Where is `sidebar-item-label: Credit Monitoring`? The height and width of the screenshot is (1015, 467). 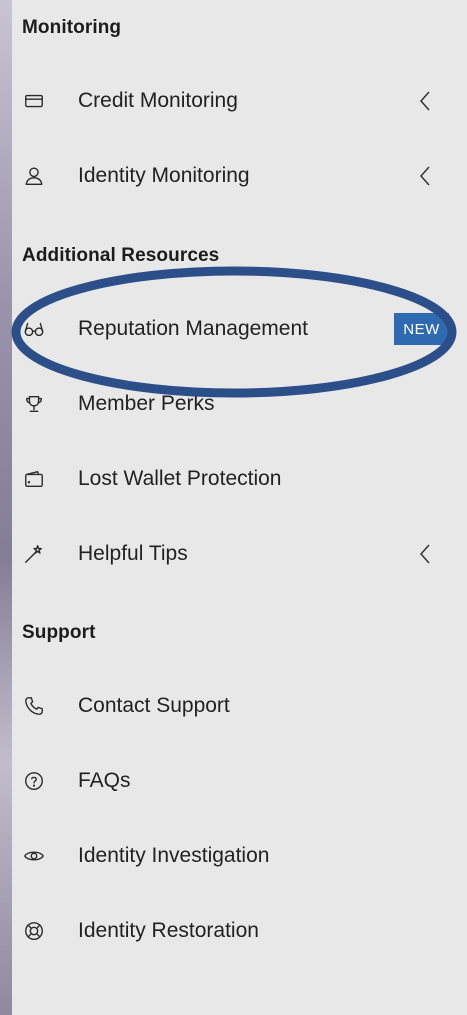 sidebar-item-label: Credit Monitoring is located at coordinates (158, 100).